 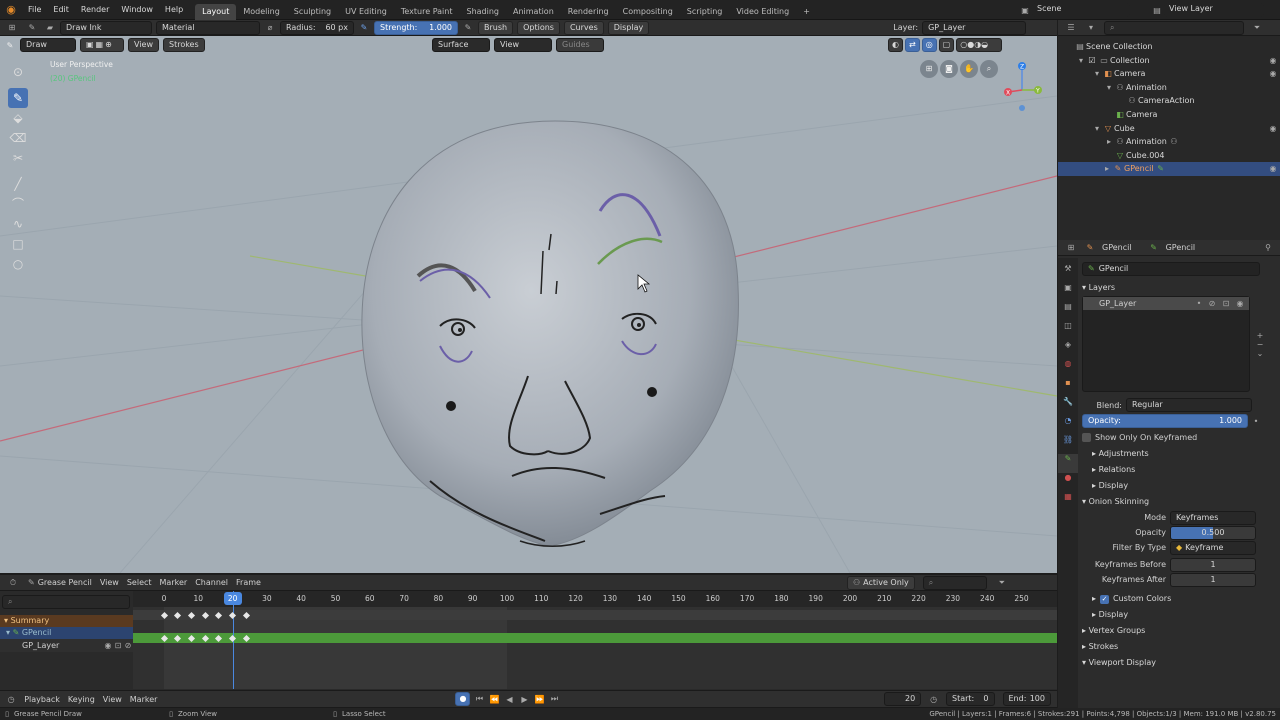 What do you see at coordinates (66, 633) in the screenshot?
I see `channel-gpencil: ▾ ✎ GPencil` at bounding box center [66, 633].